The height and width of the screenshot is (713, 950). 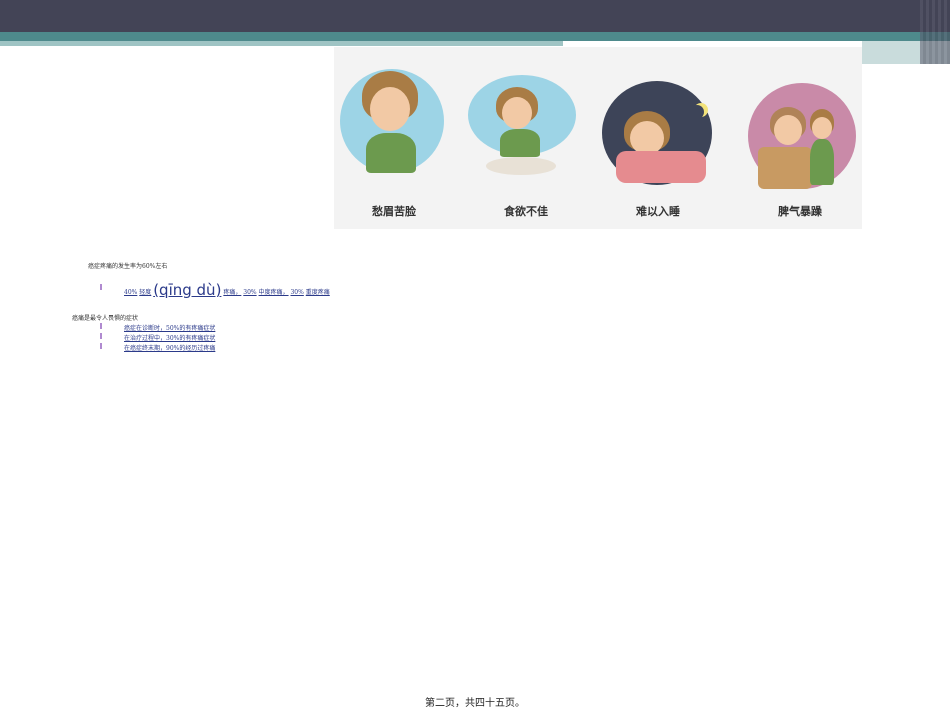 What do you see at coordinates (169, 327) in the screenshot?
I see `bullet-diagnosis: 癌症在诊断时，50%的有疼痛症状` at bounding box center [169, 327].